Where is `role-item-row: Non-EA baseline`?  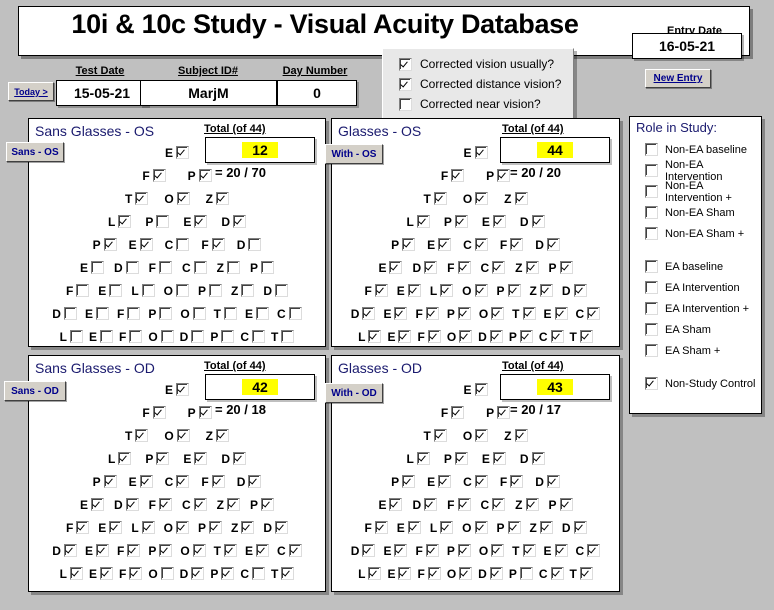
role-item-row: Non-EA baseline is located at coordinates (695, 149).